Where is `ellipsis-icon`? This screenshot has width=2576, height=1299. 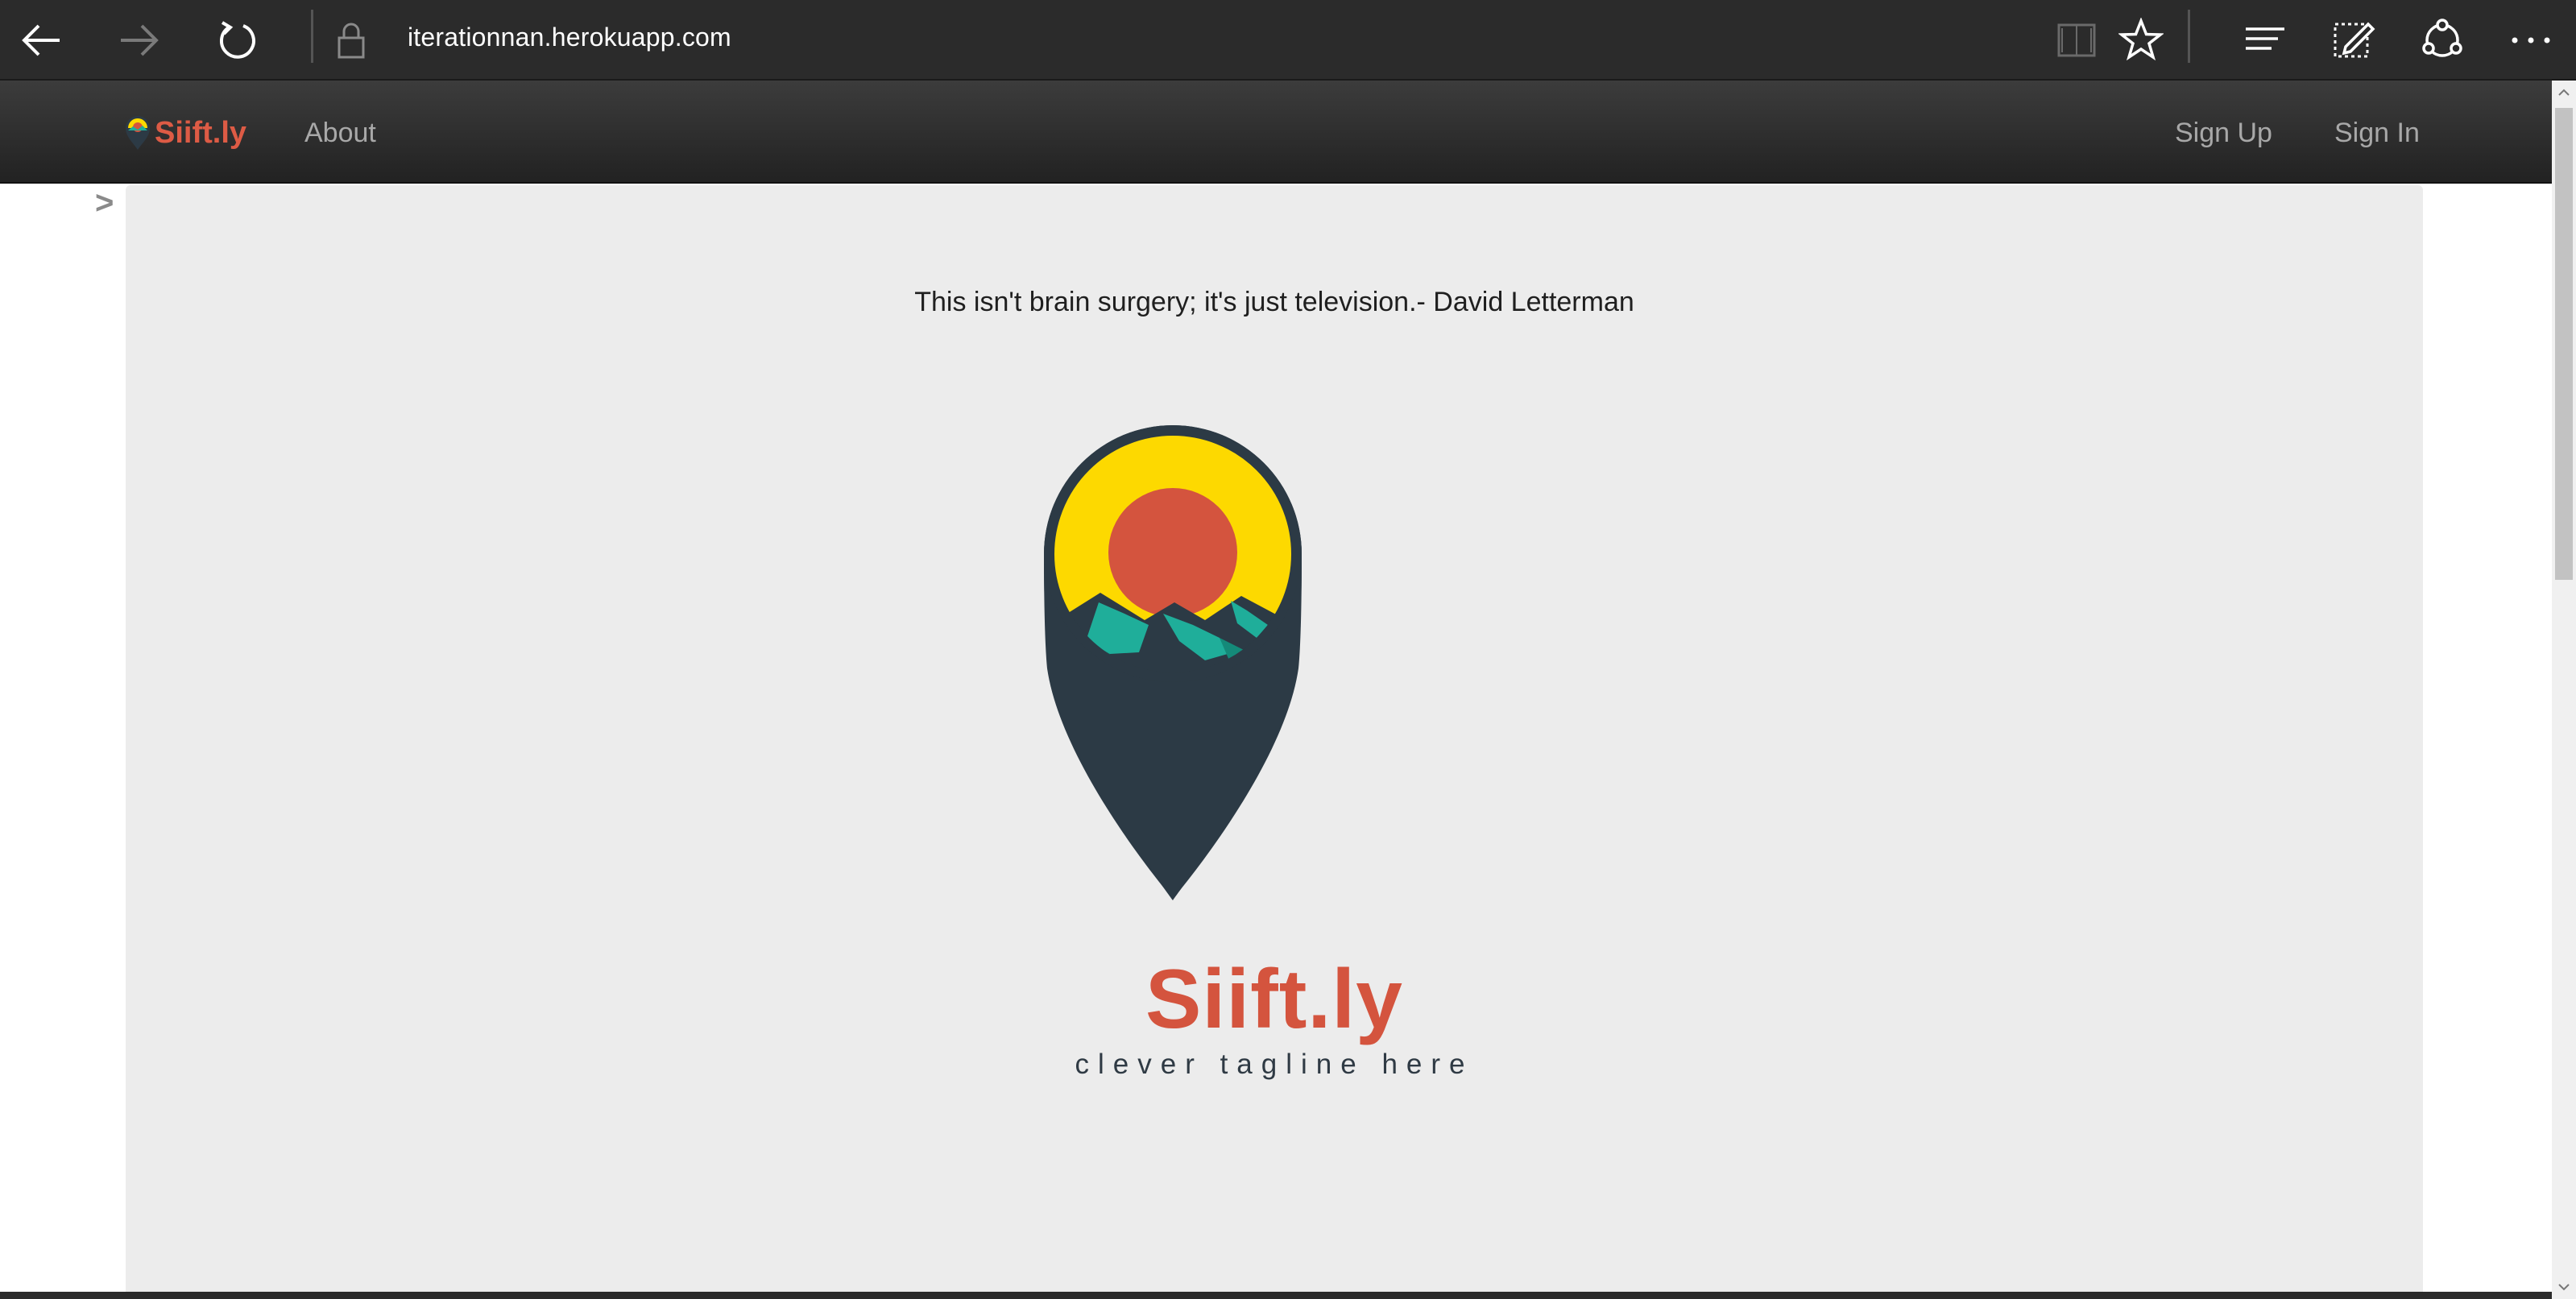
ellipsis-icon is located at coordinates (2531, 40).